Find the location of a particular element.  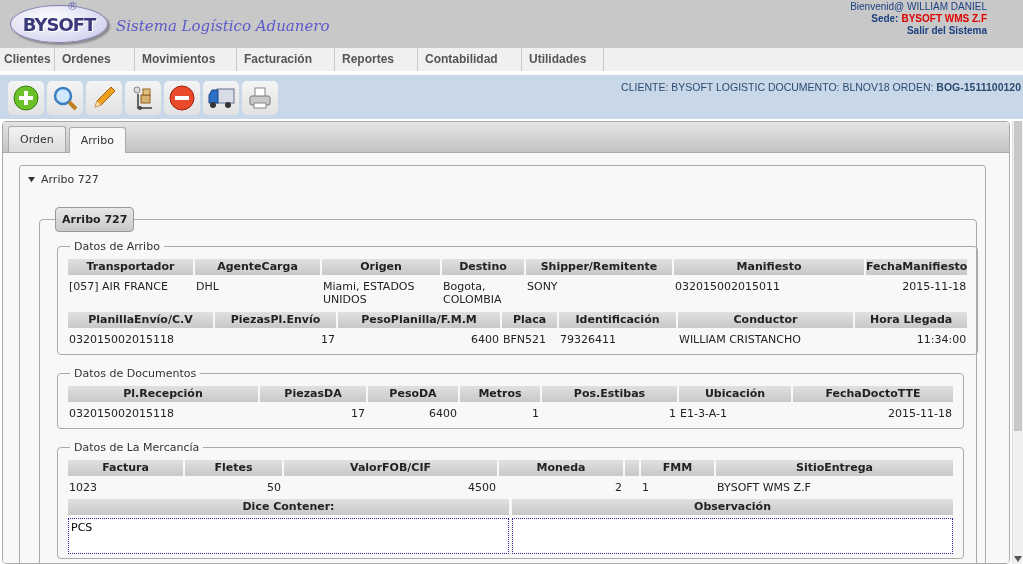

scrollbar-thumb is located at coordinates (1018, 276).